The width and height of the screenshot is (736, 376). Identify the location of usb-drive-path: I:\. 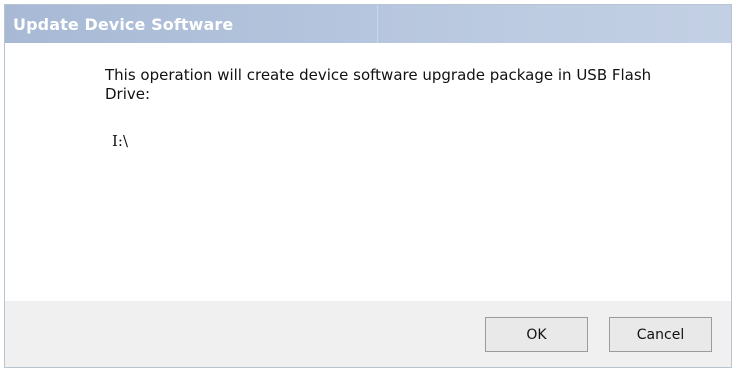
(120, 141).